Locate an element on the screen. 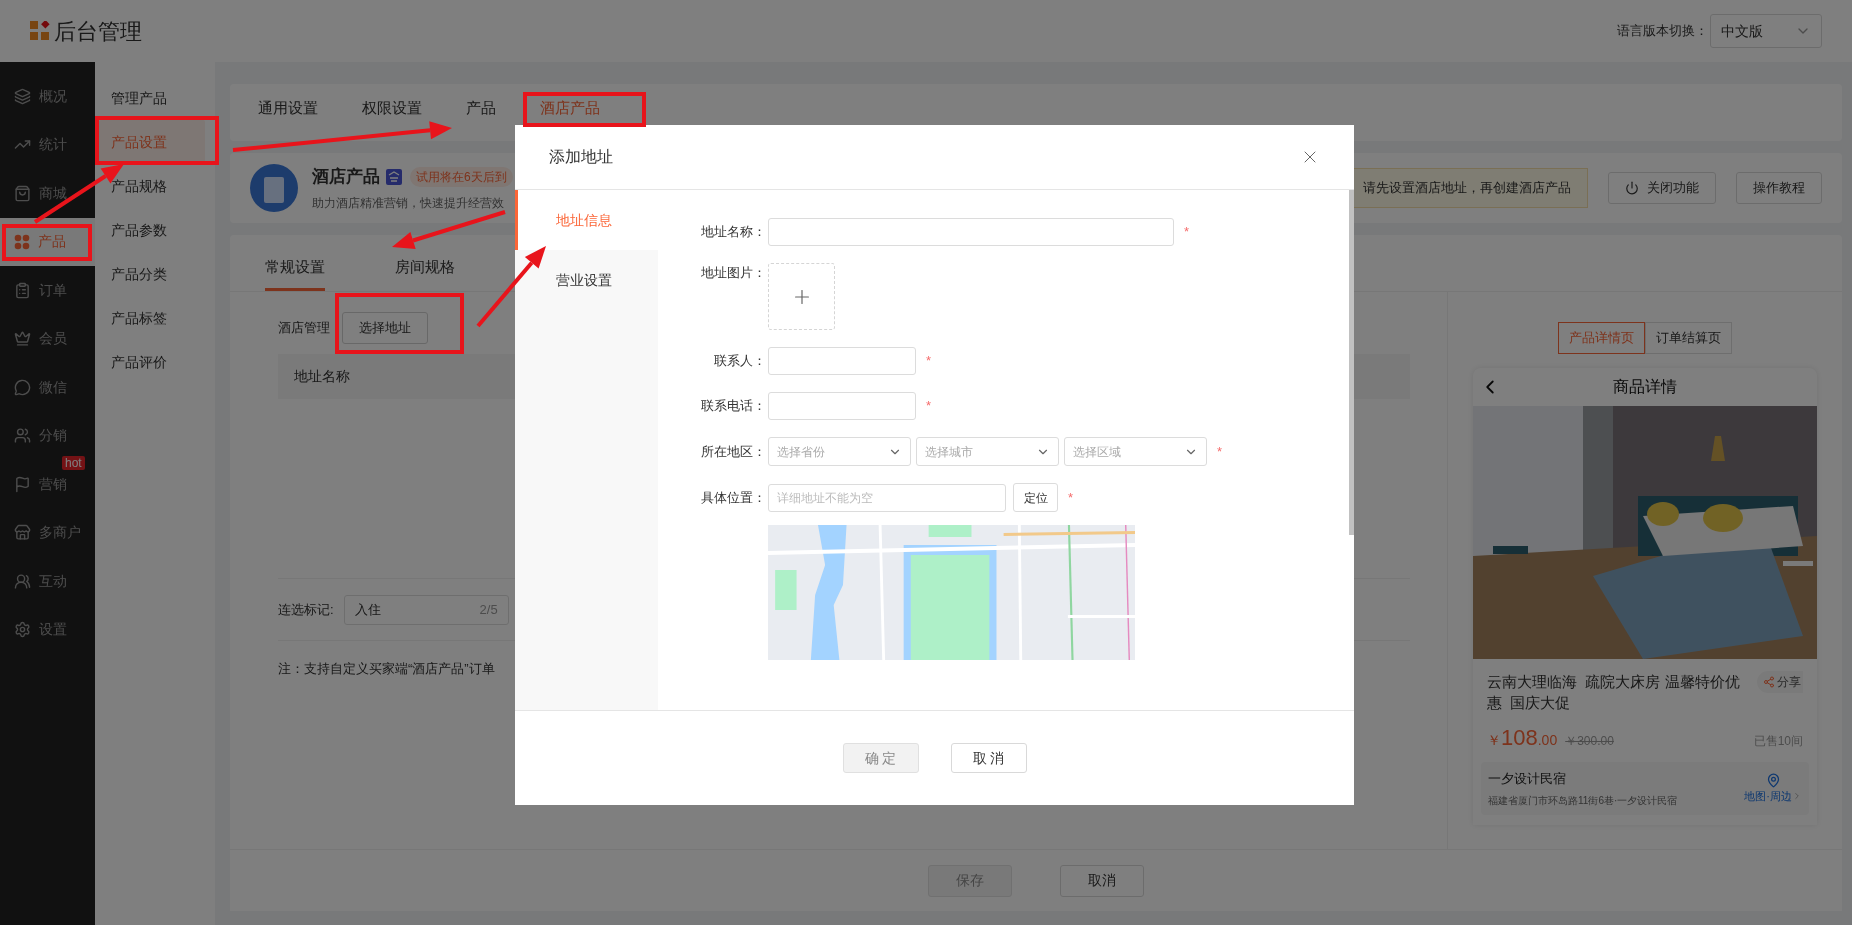 Image resolution: width=1852 pixels, height=925 pixels. power-icon is located at coordinates (1632, 188).